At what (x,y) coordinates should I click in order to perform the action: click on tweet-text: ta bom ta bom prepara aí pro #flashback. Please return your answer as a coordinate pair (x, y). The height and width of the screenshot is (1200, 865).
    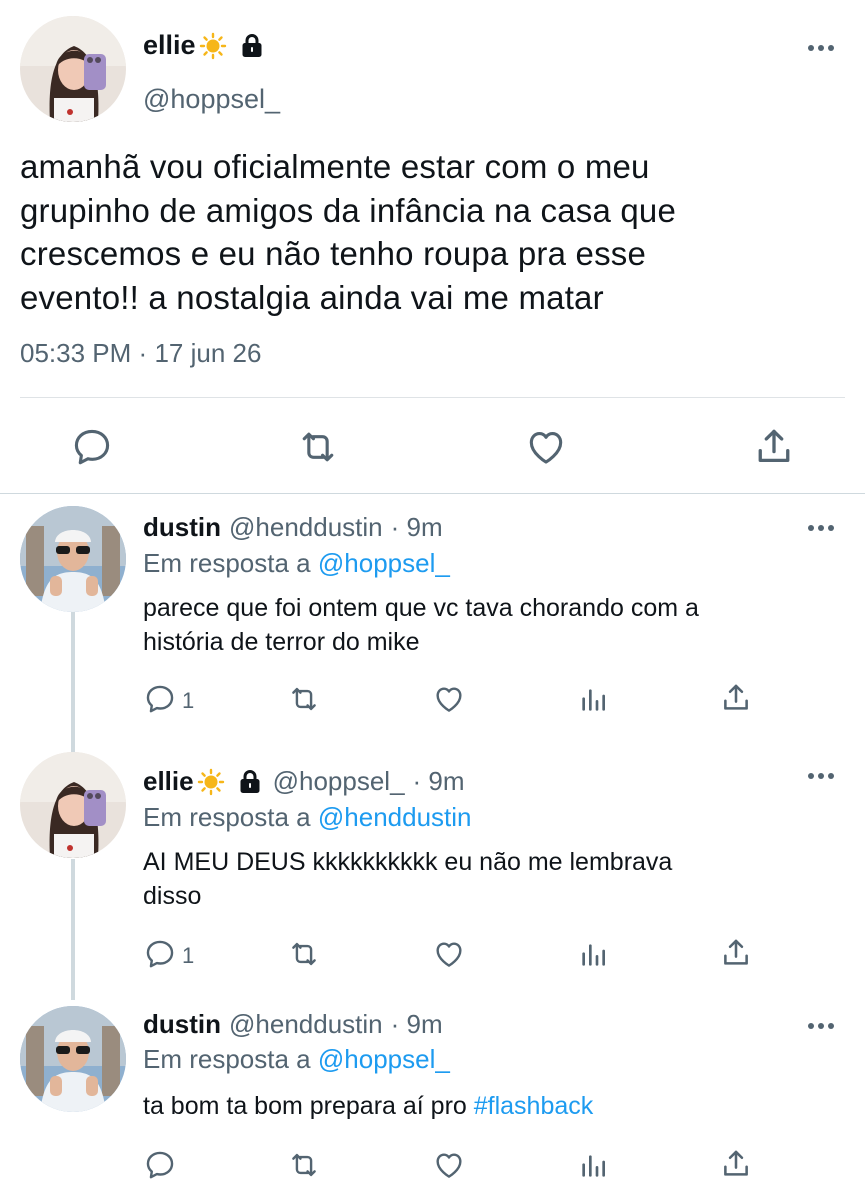
    Looking at the image, I should click on (493, 1106).